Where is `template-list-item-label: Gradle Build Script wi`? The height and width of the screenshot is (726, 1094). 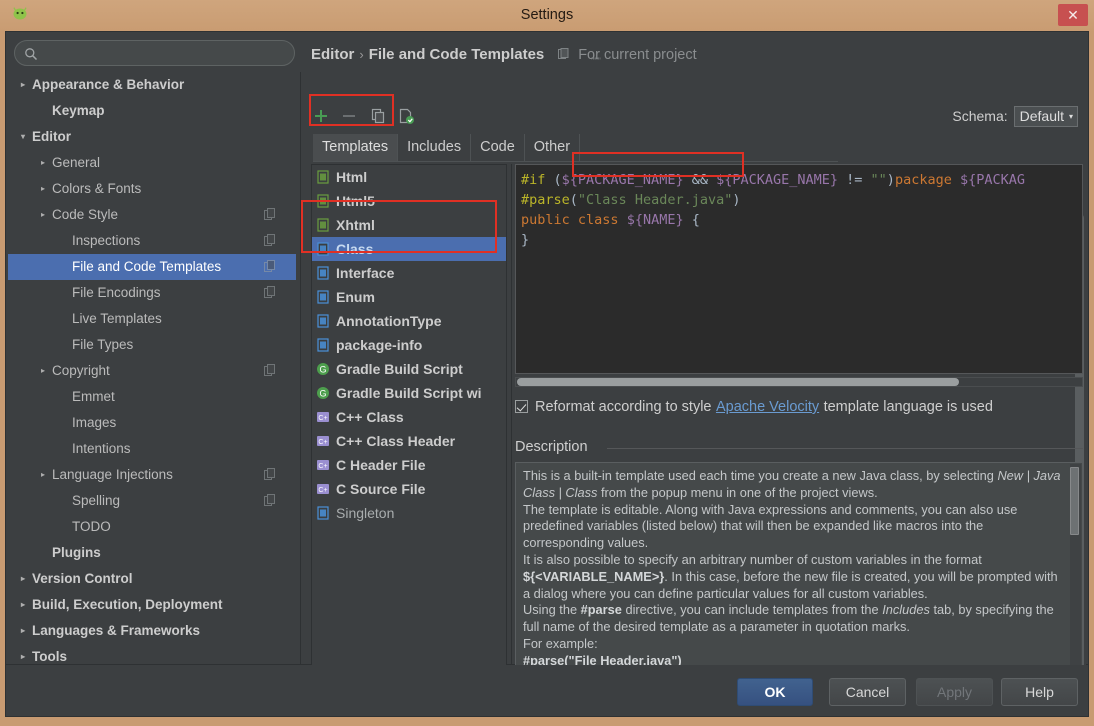
template-list-item-label: Gradle Build Script wi is located at coordinates (409, 393).